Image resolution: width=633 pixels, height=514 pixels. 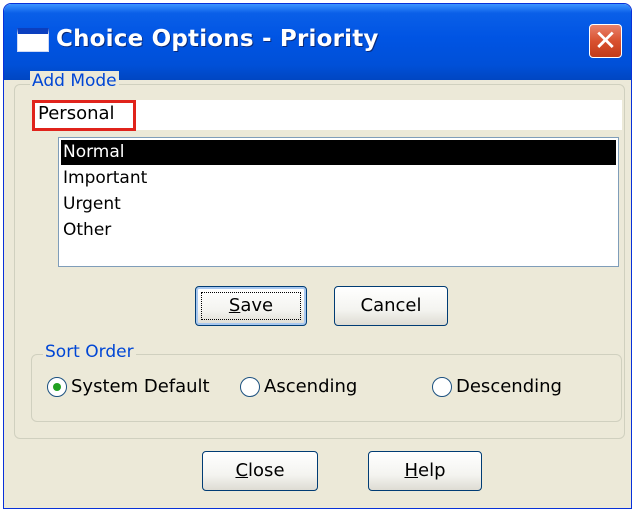 What do you see at coordinates (509, 386) in the screenshot?
I see `radio-label-descending: Descending` at bounding box center [509, 386].